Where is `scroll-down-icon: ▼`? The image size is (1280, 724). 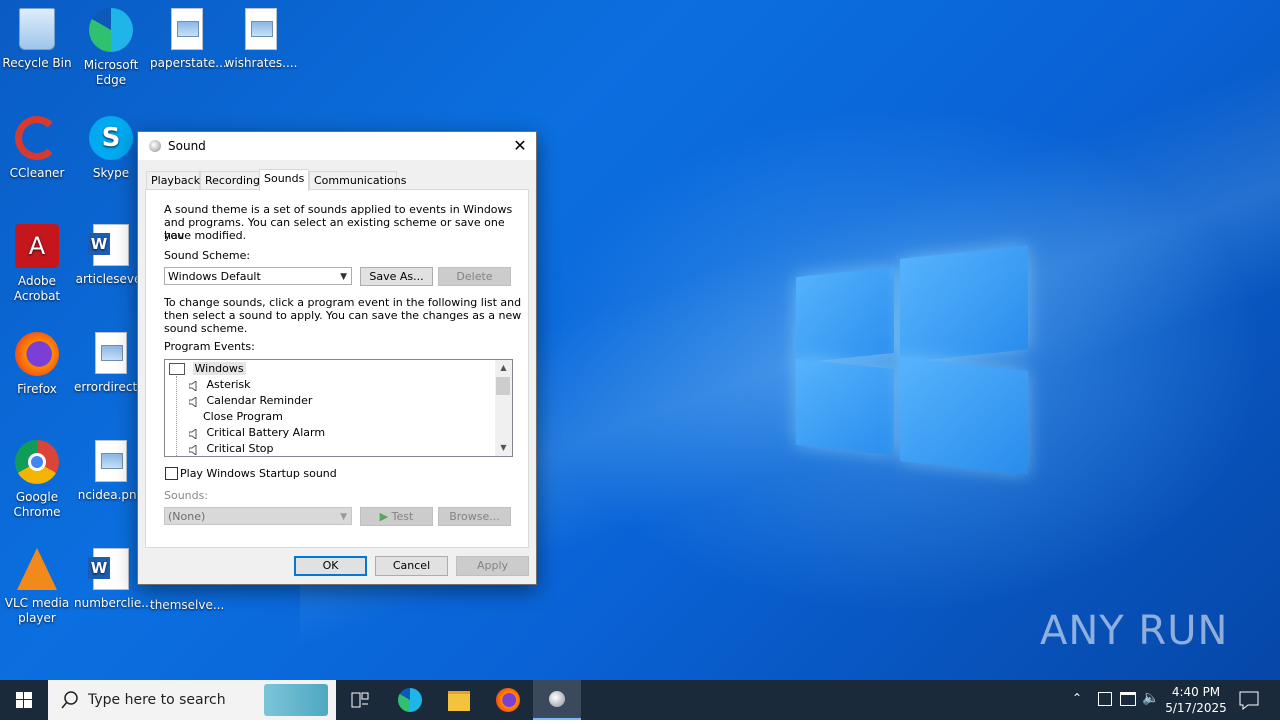
scroll-down-icon: ▼ is located at coordinates (503, 448).